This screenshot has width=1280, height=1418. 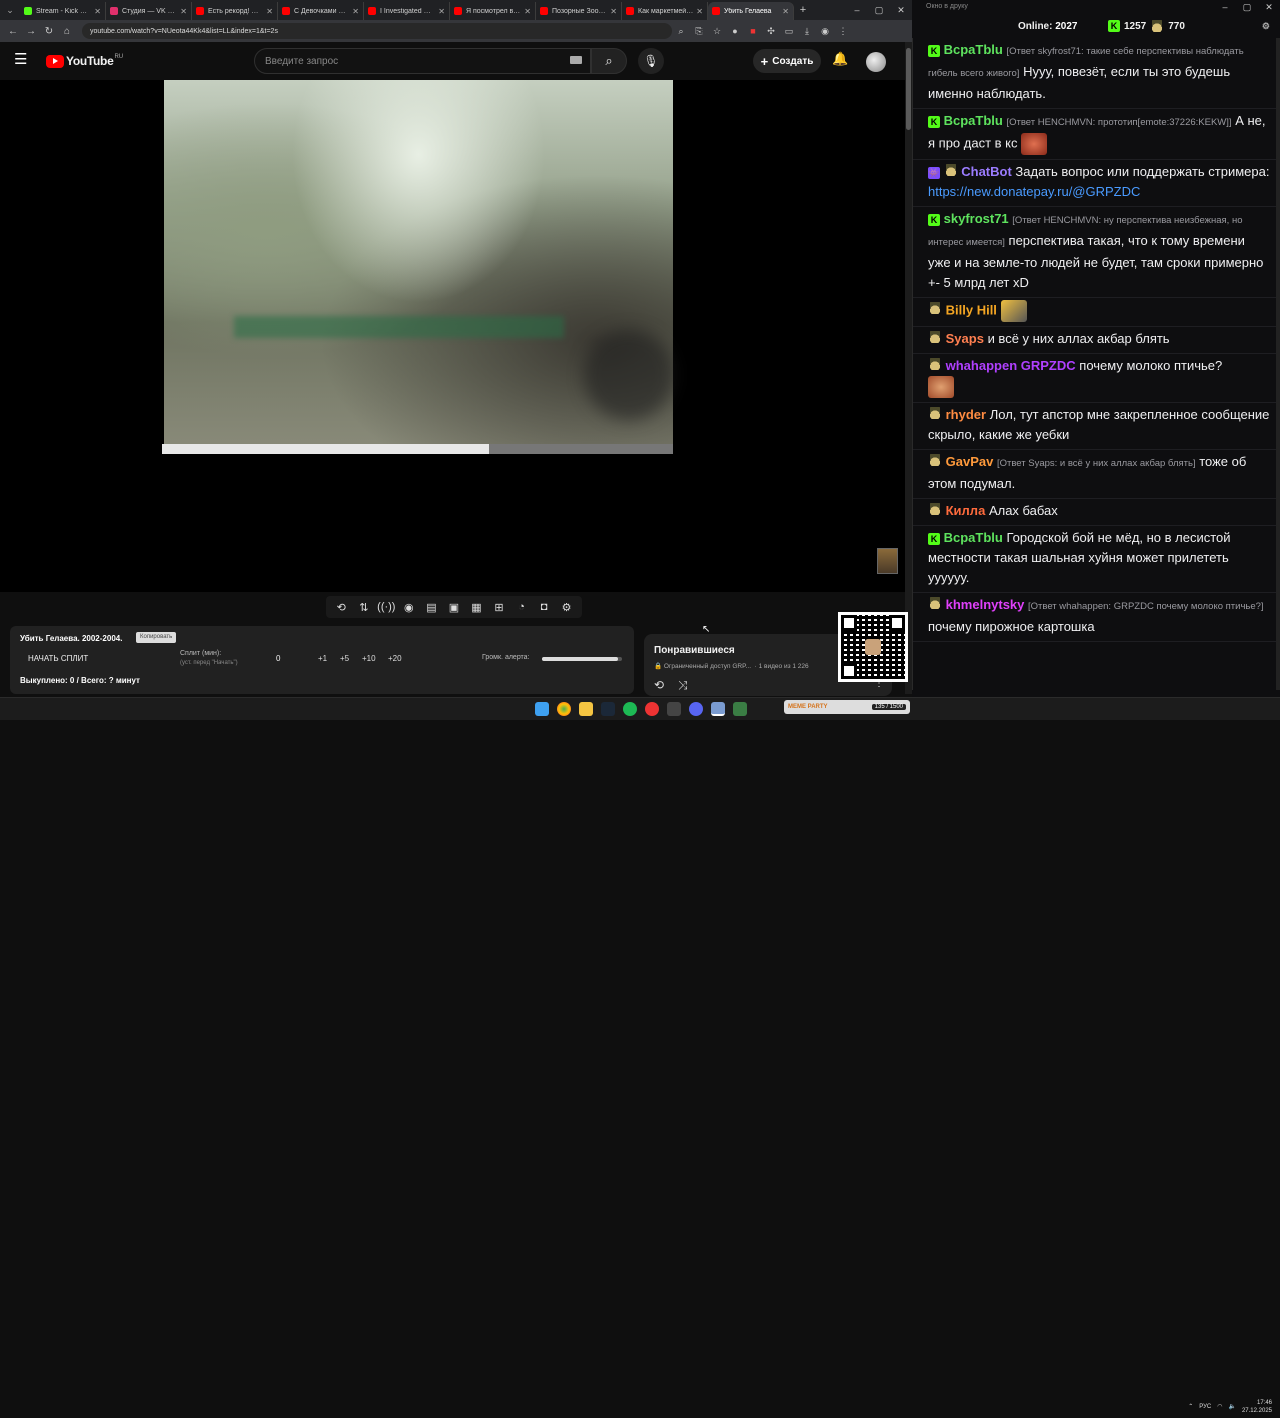 What do you see at coordinates (652, 709) in the screenshot?
I see `app-red-icon` at bounding box center [652, 709].